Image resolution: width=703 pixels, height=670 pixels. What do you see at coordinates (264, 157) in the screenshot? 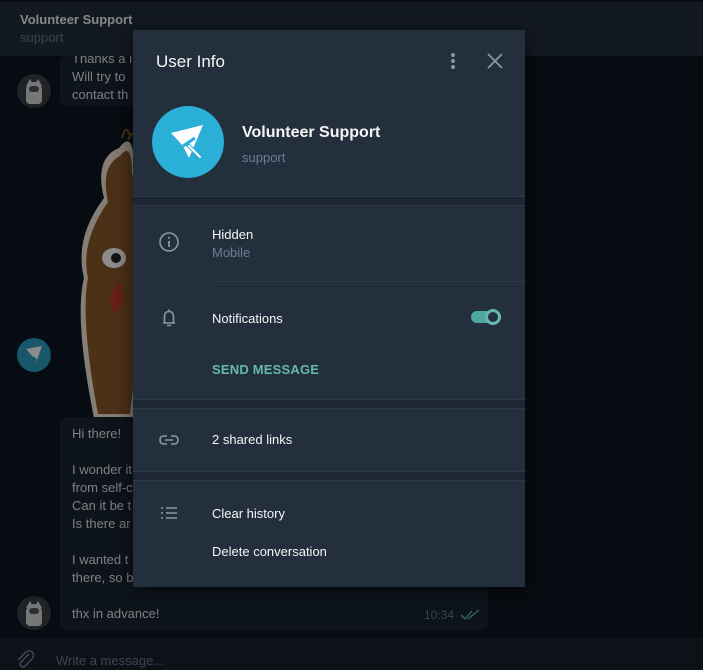
I see `profile-status: support` at bounding box center [264, 157].